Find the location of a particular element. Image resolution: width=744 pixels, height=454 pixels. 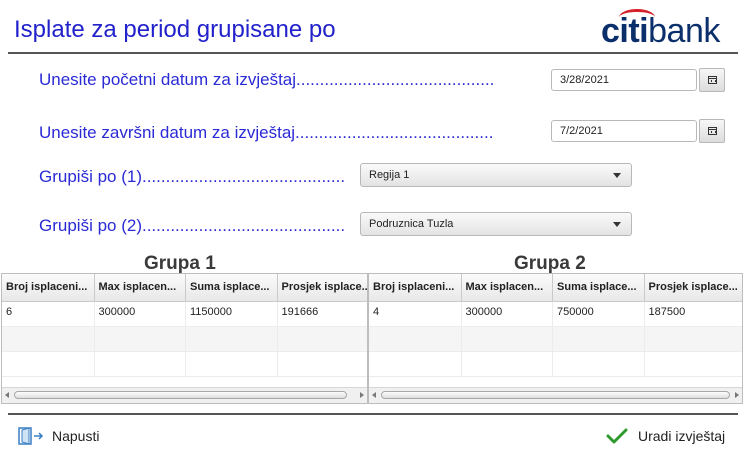

header-divider is located at coordinates (373, 53).